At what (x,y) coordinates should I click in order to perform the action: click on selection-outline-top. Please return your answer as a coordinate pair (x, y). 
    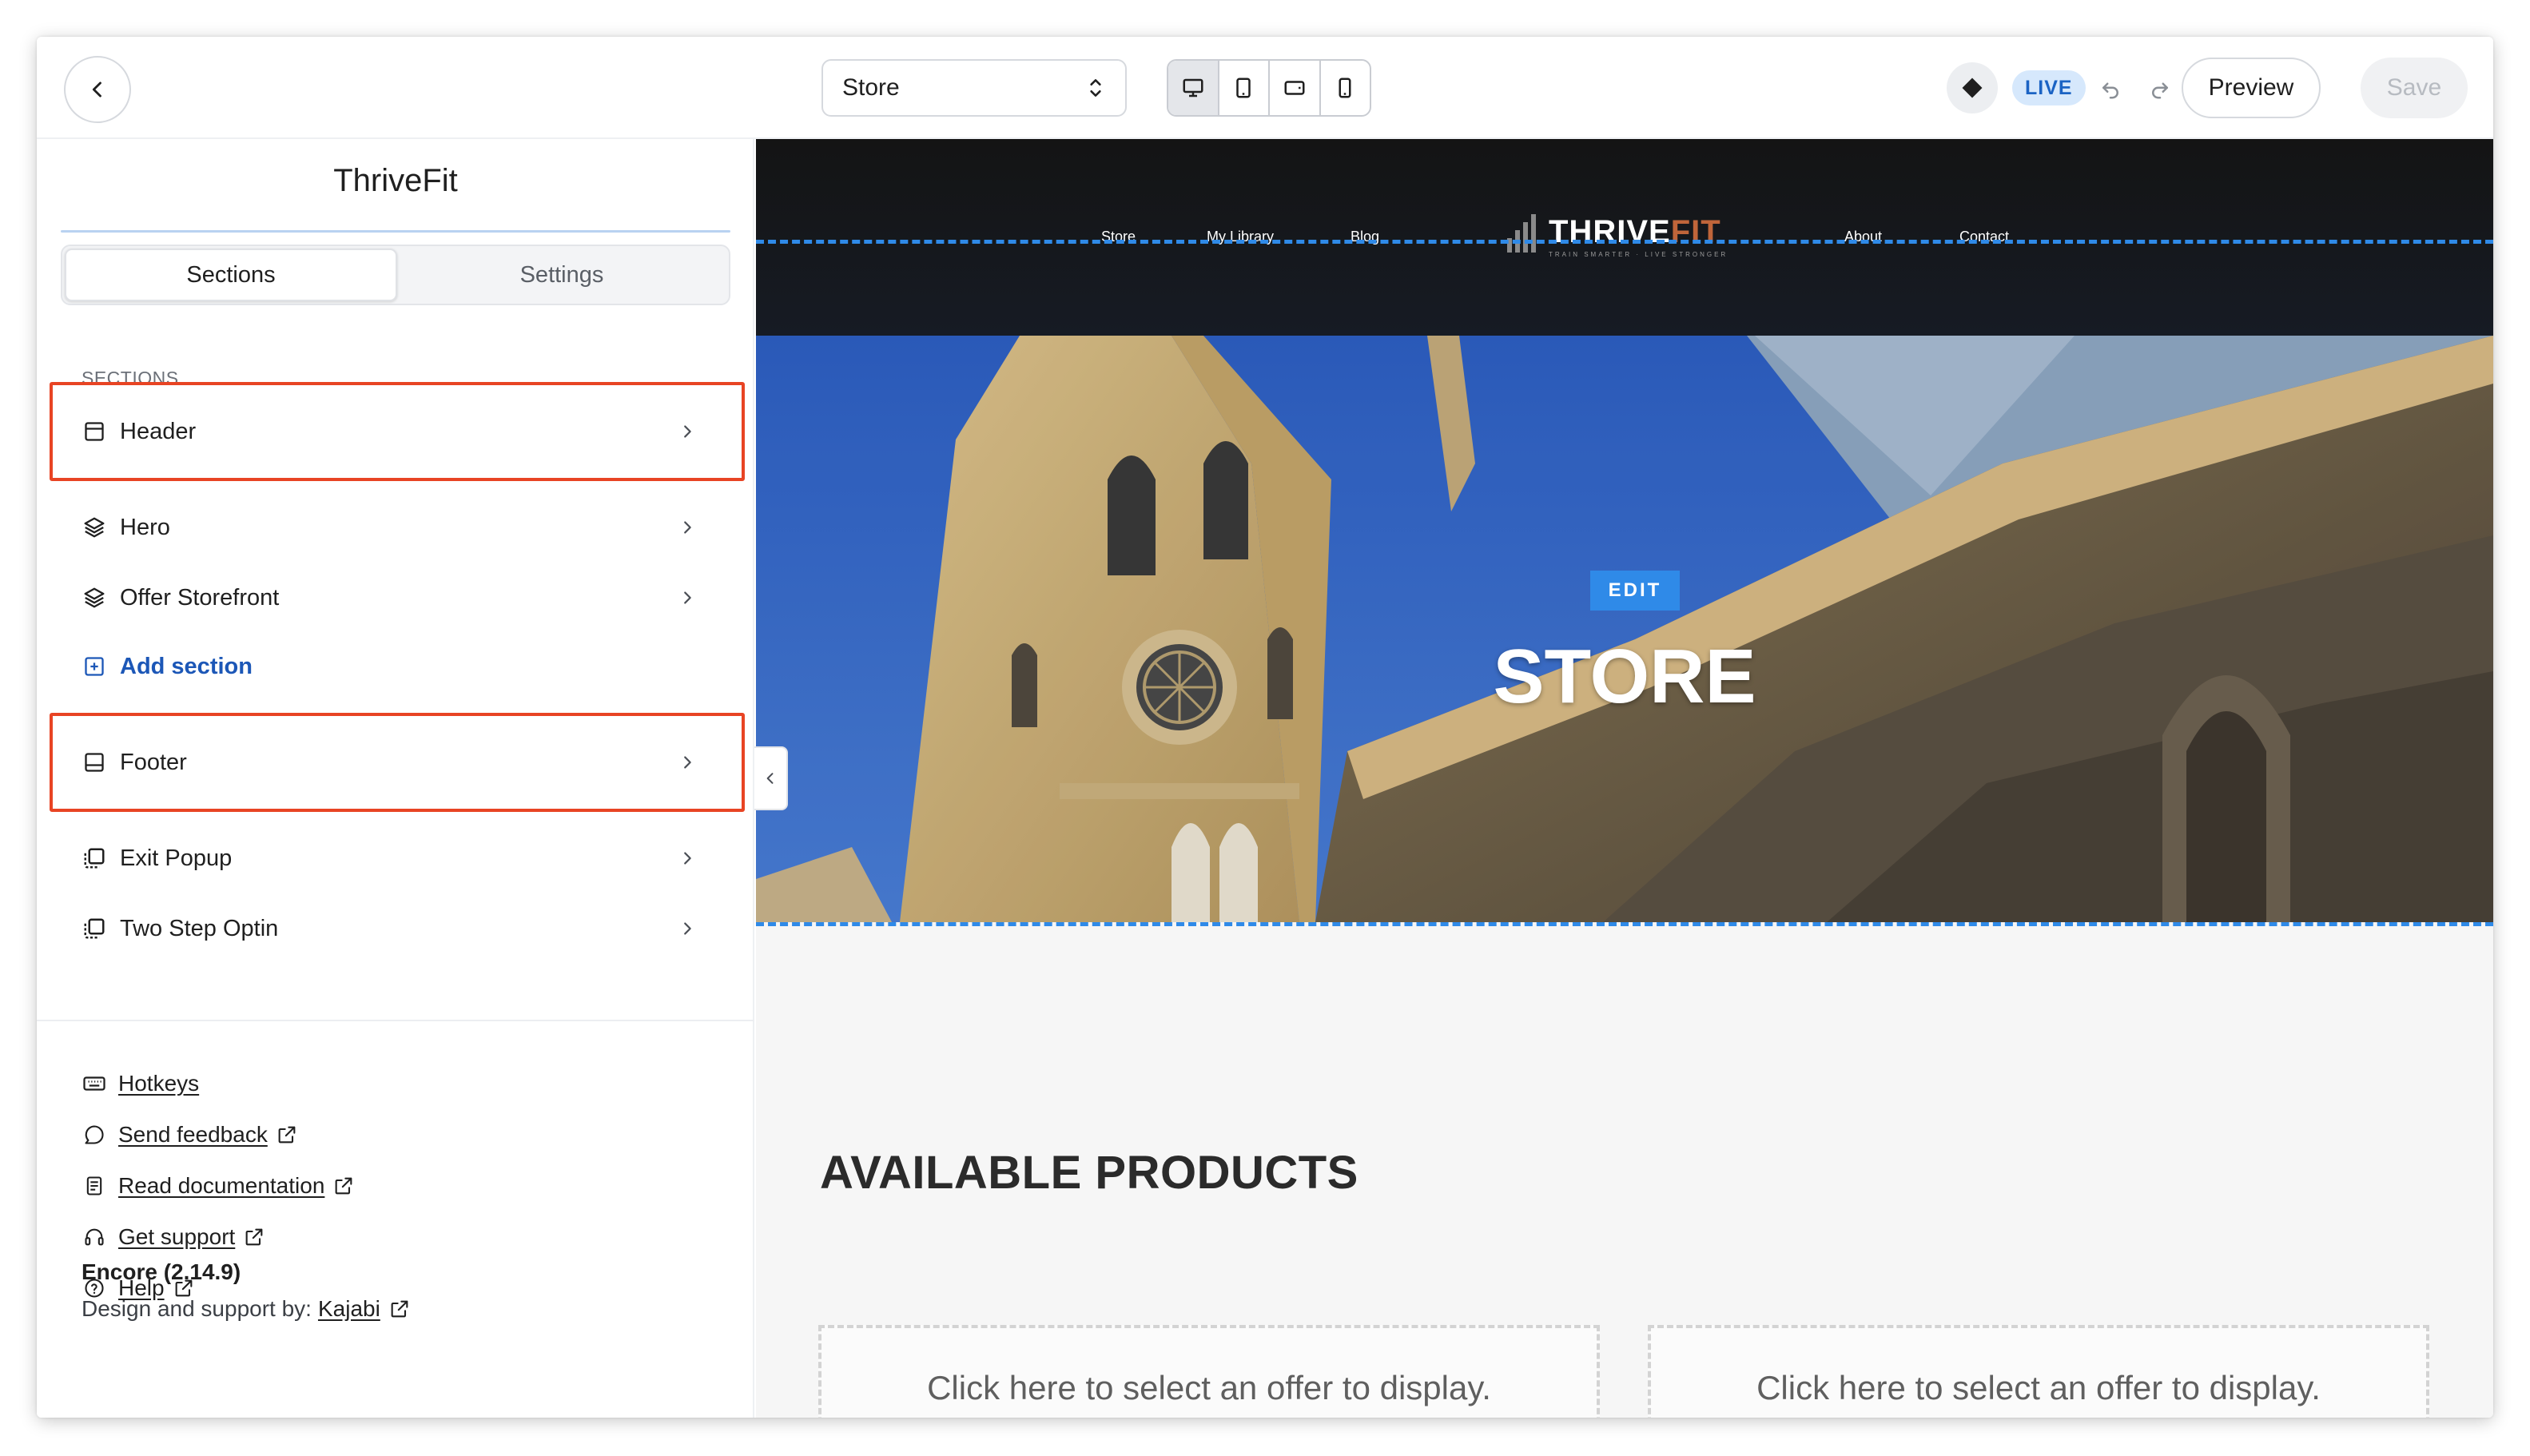
    Looking at the image, I should click on (1624, 242).